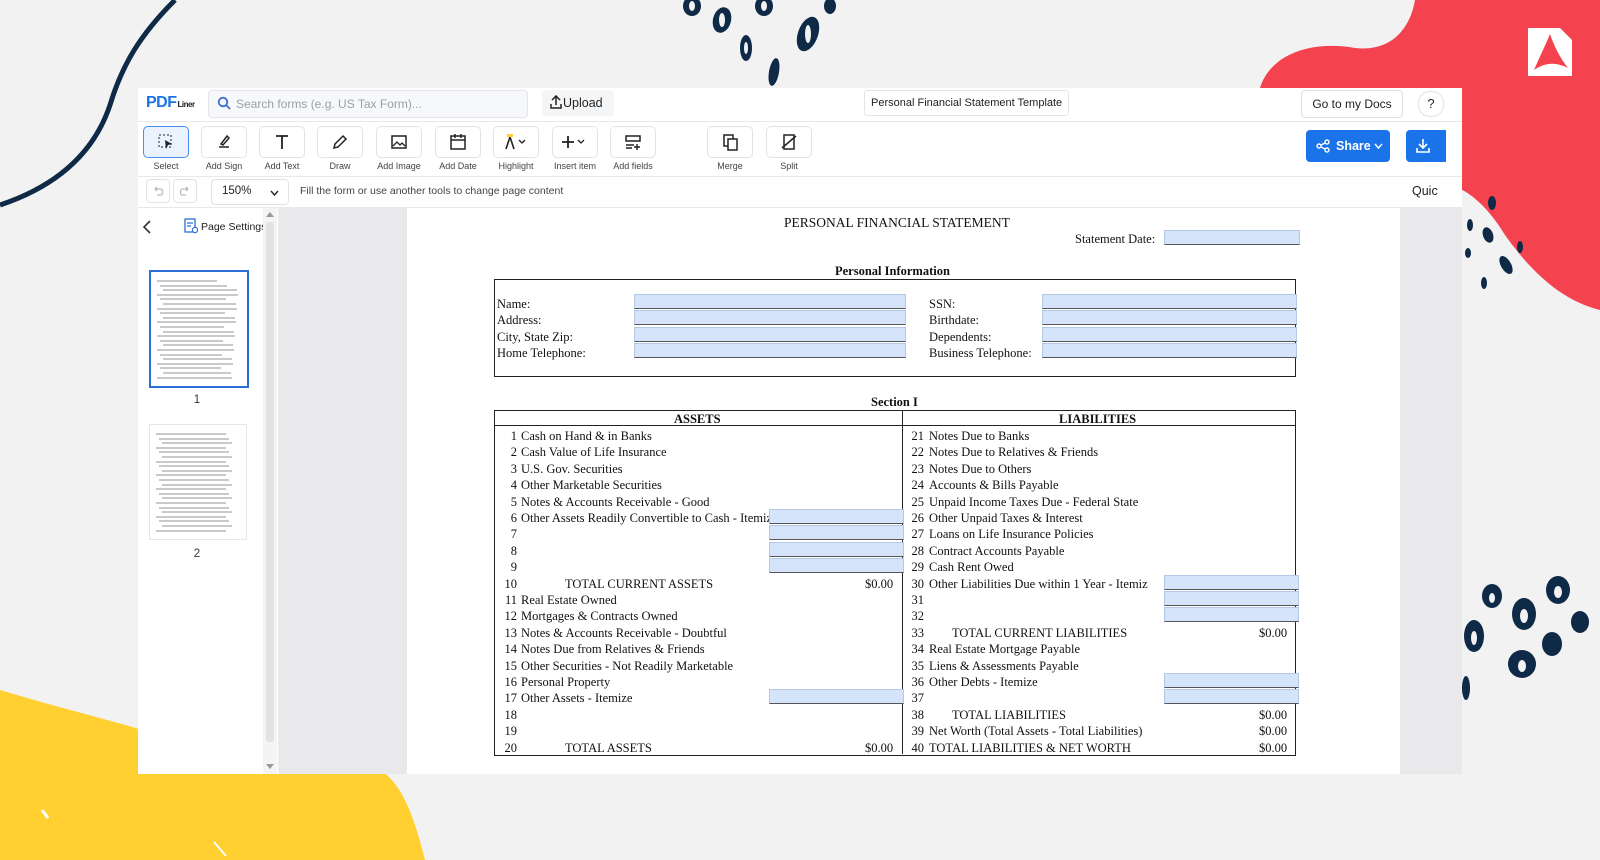 Image resolution: width=1600 pixels, height=860 pixels. I want to click on liability-line-number: 31, so click(918, 600).